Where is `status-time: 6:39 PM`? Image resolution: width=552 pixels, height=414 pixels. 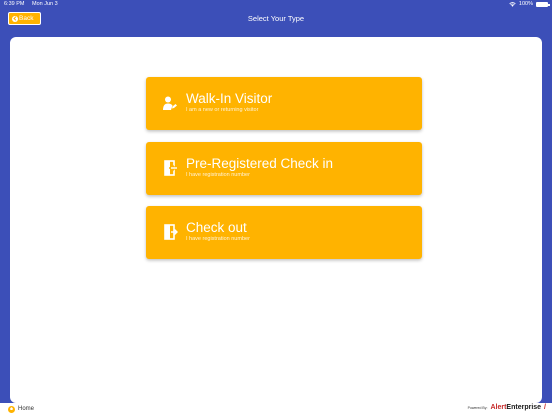 status-time: 6:39 PM is located at coordinates (14, 4).